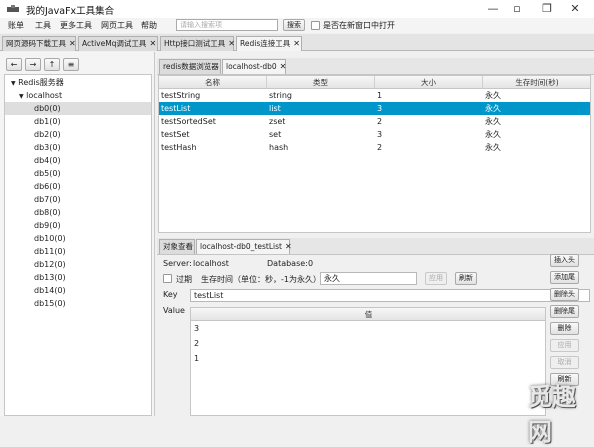  Describe the element at coordinates (78, 251) in the screenshot. I see `tree-item-db11: db11(0)` at that location.